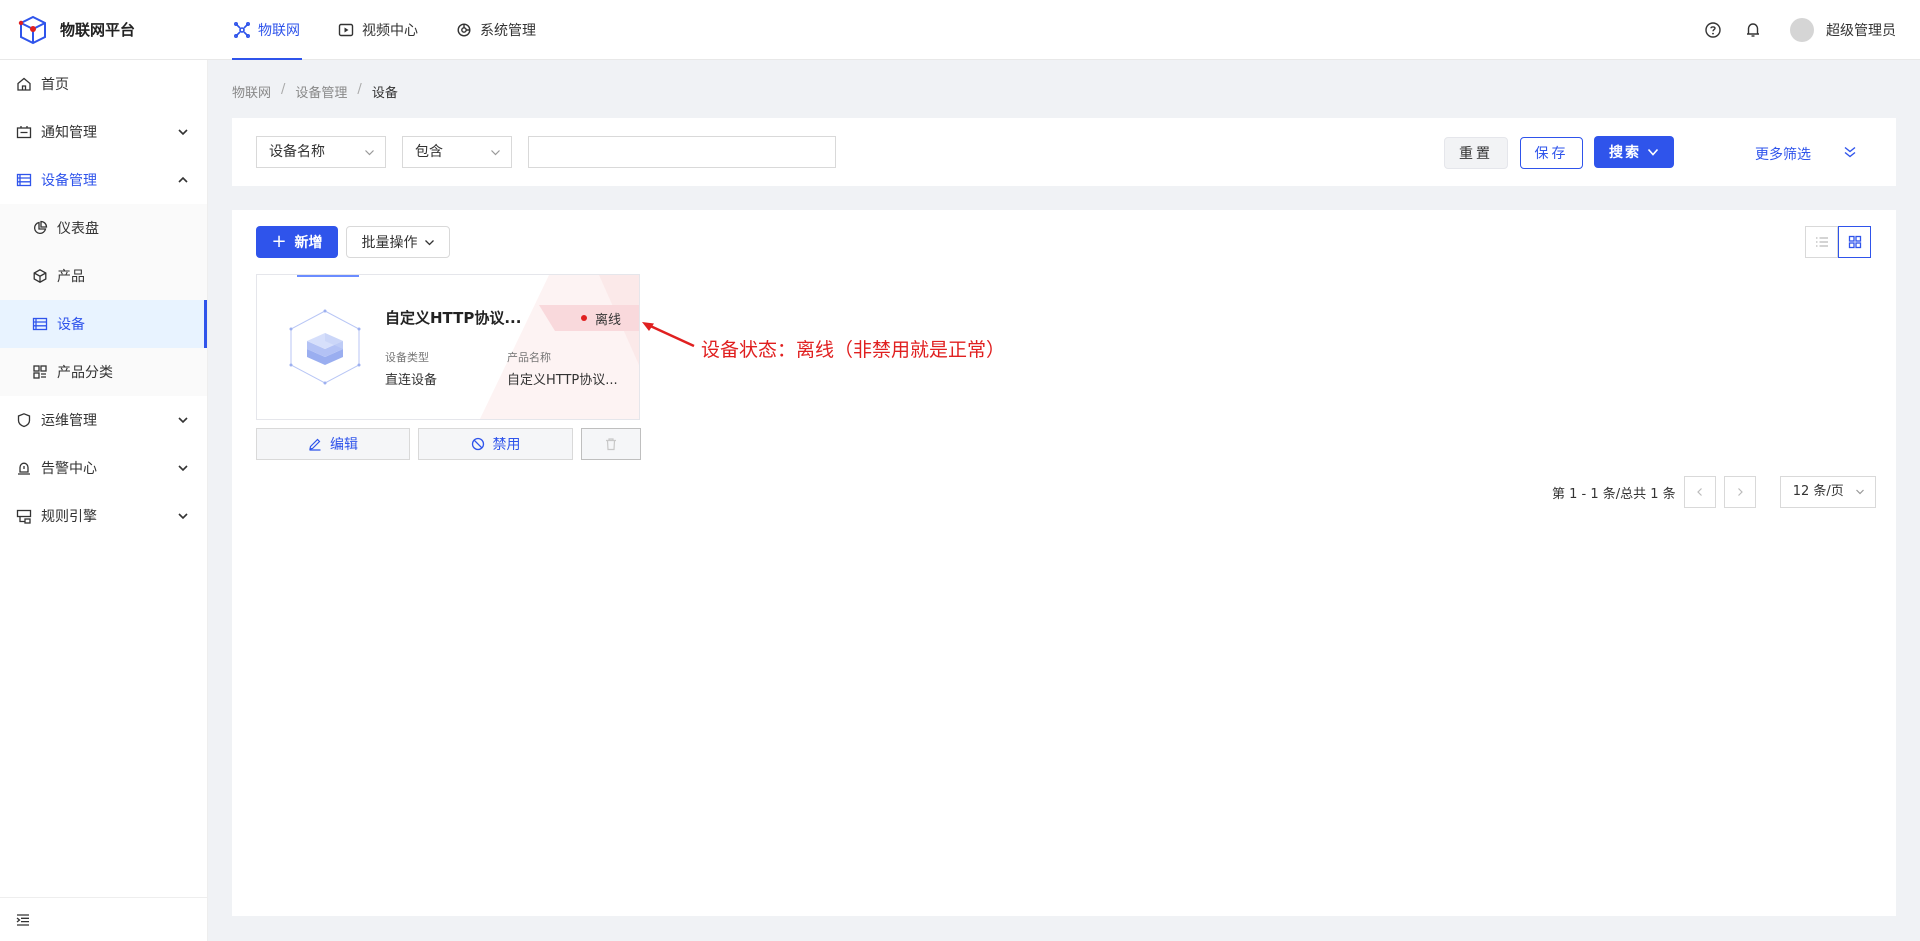 The image size is (1920, 941). I want to click on batch-operation-dropdown: 批量操作, so click(398, 242).